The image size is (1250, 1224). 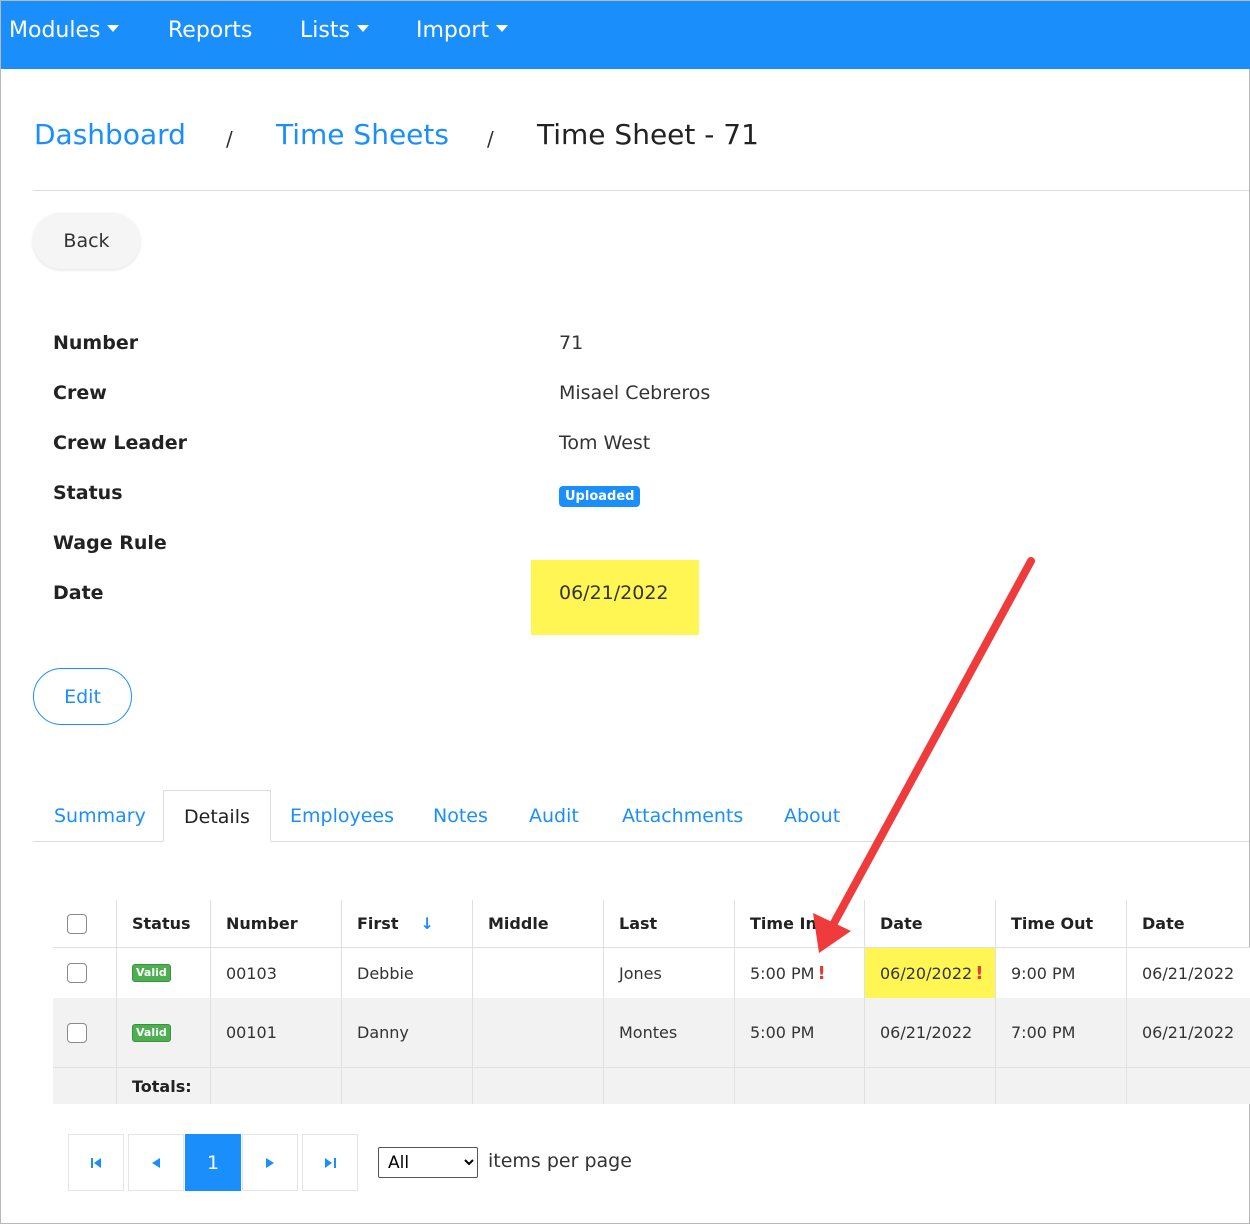 I want to click on tab-attachments: Attachments, so click(x=682, y=816).